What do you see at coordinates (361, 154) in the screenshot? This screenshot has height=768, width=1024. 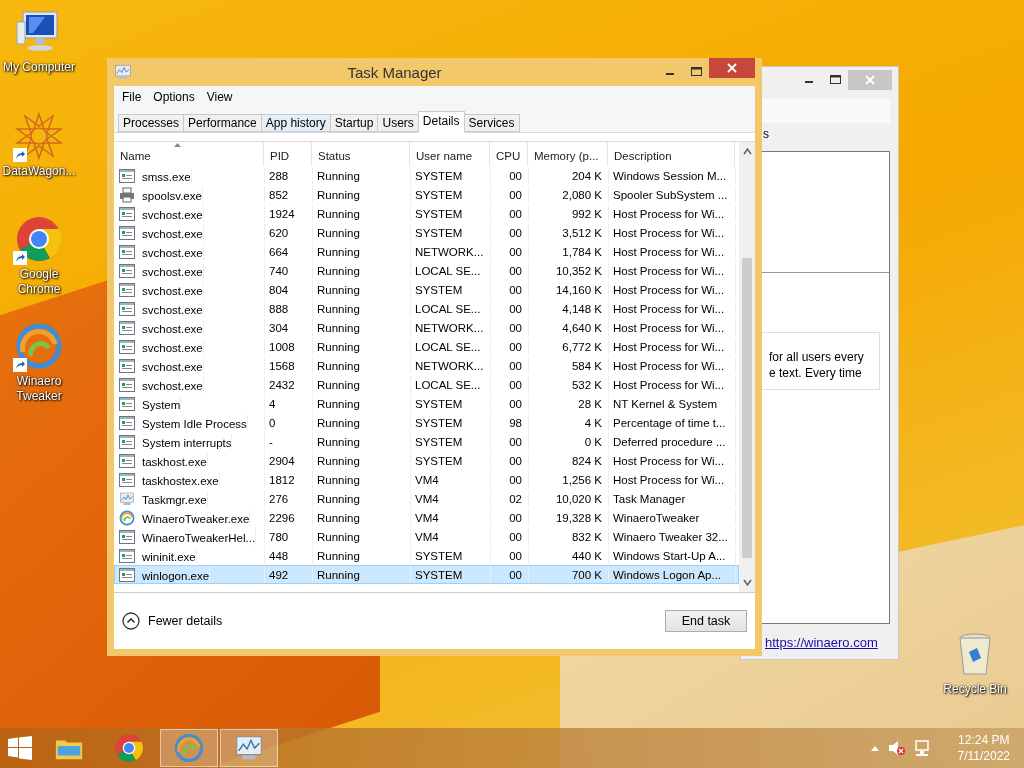 I see `column-header: Status` at bounding box center [361, 154].